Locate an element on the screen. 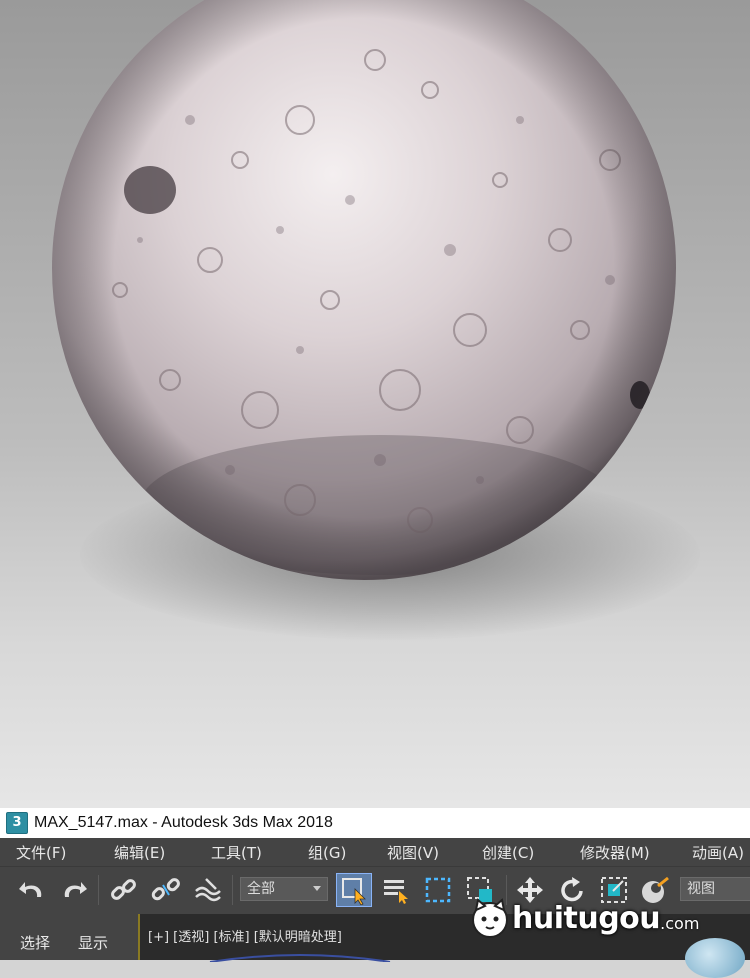 The width and height of the screenshot is (750, 978). selection-filter-value: 全部 is located at coordinates (261, 889).